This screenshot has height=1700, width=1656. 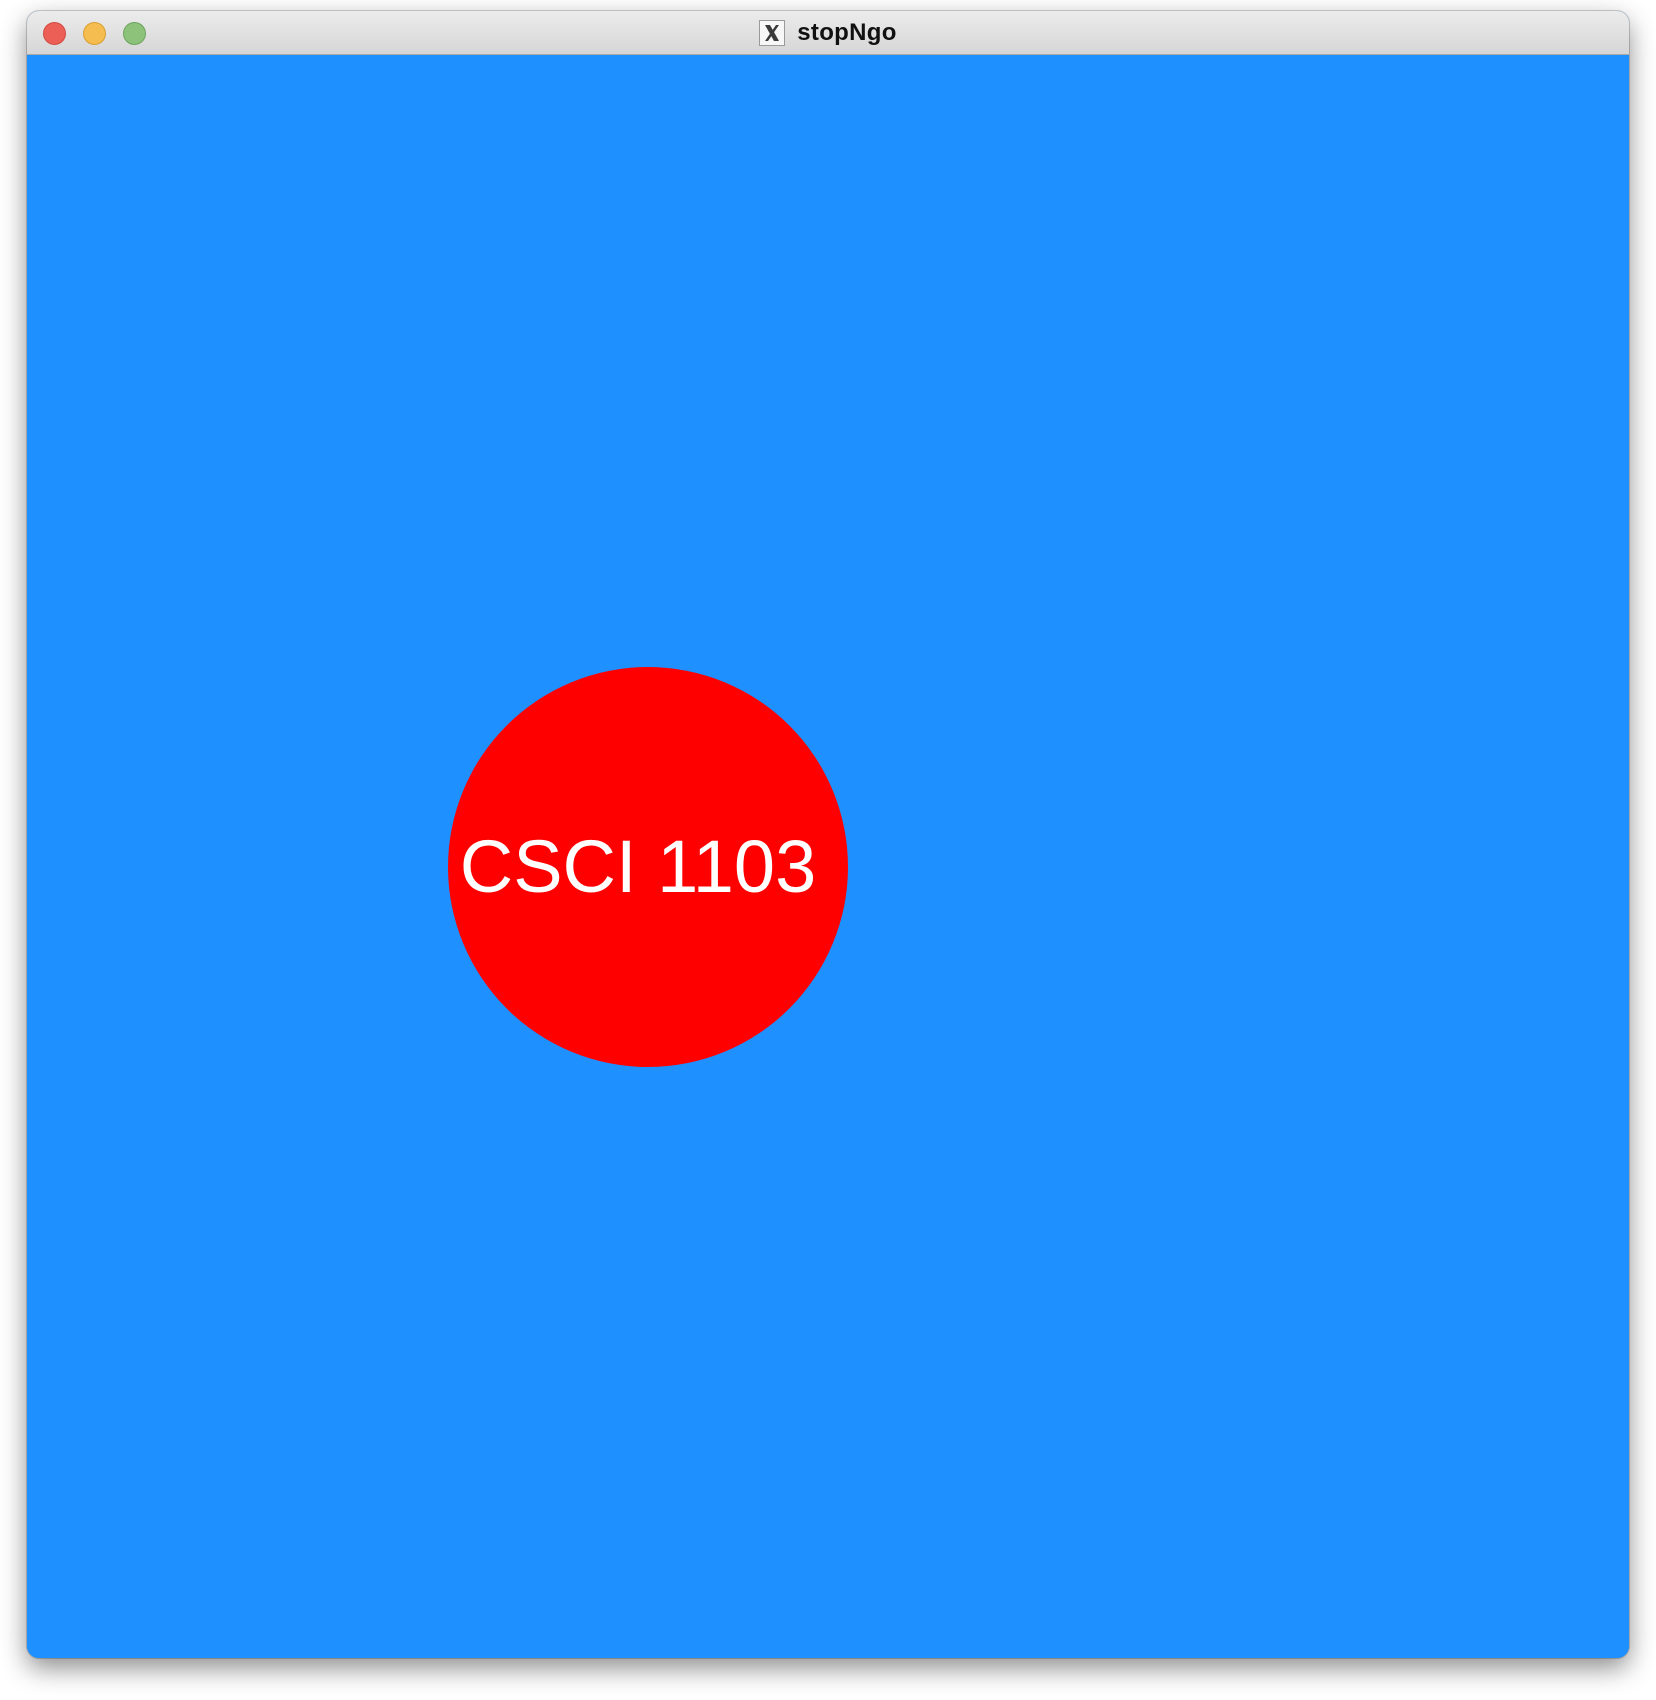 What do you see at coordinates (638, 866) in the screenshot?
I see `circle-label: CSCI 1103` at bounding box center [638, 866].